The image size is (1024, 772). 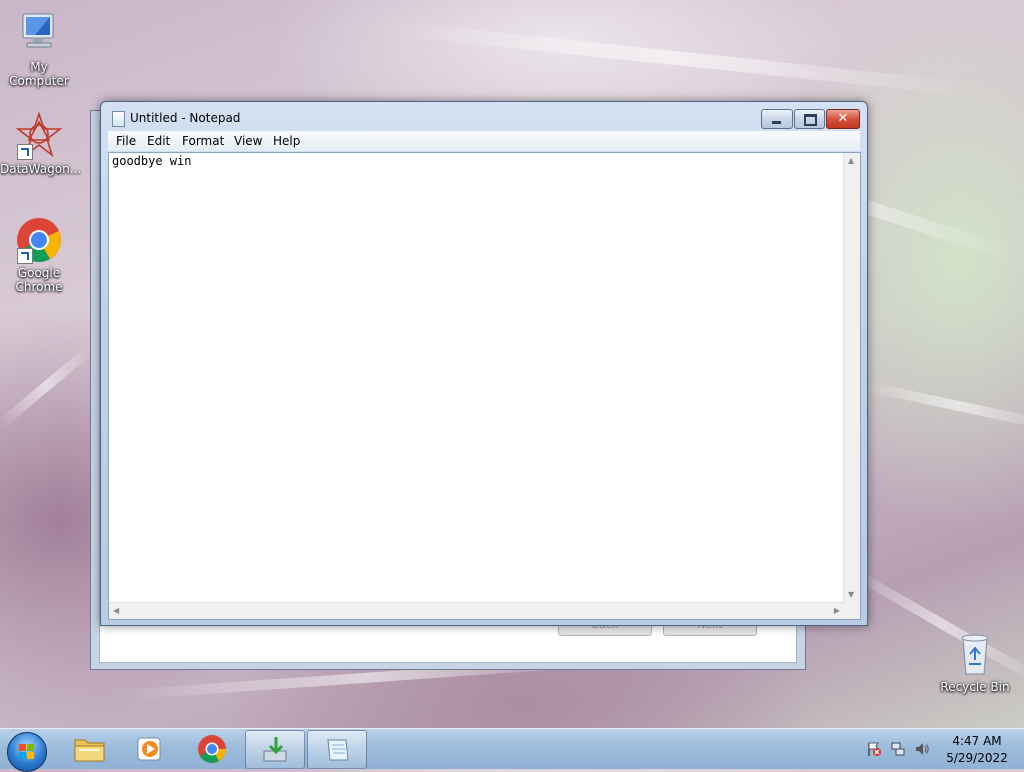 I want to click on maximize-icon, so click(x=810, y=120).